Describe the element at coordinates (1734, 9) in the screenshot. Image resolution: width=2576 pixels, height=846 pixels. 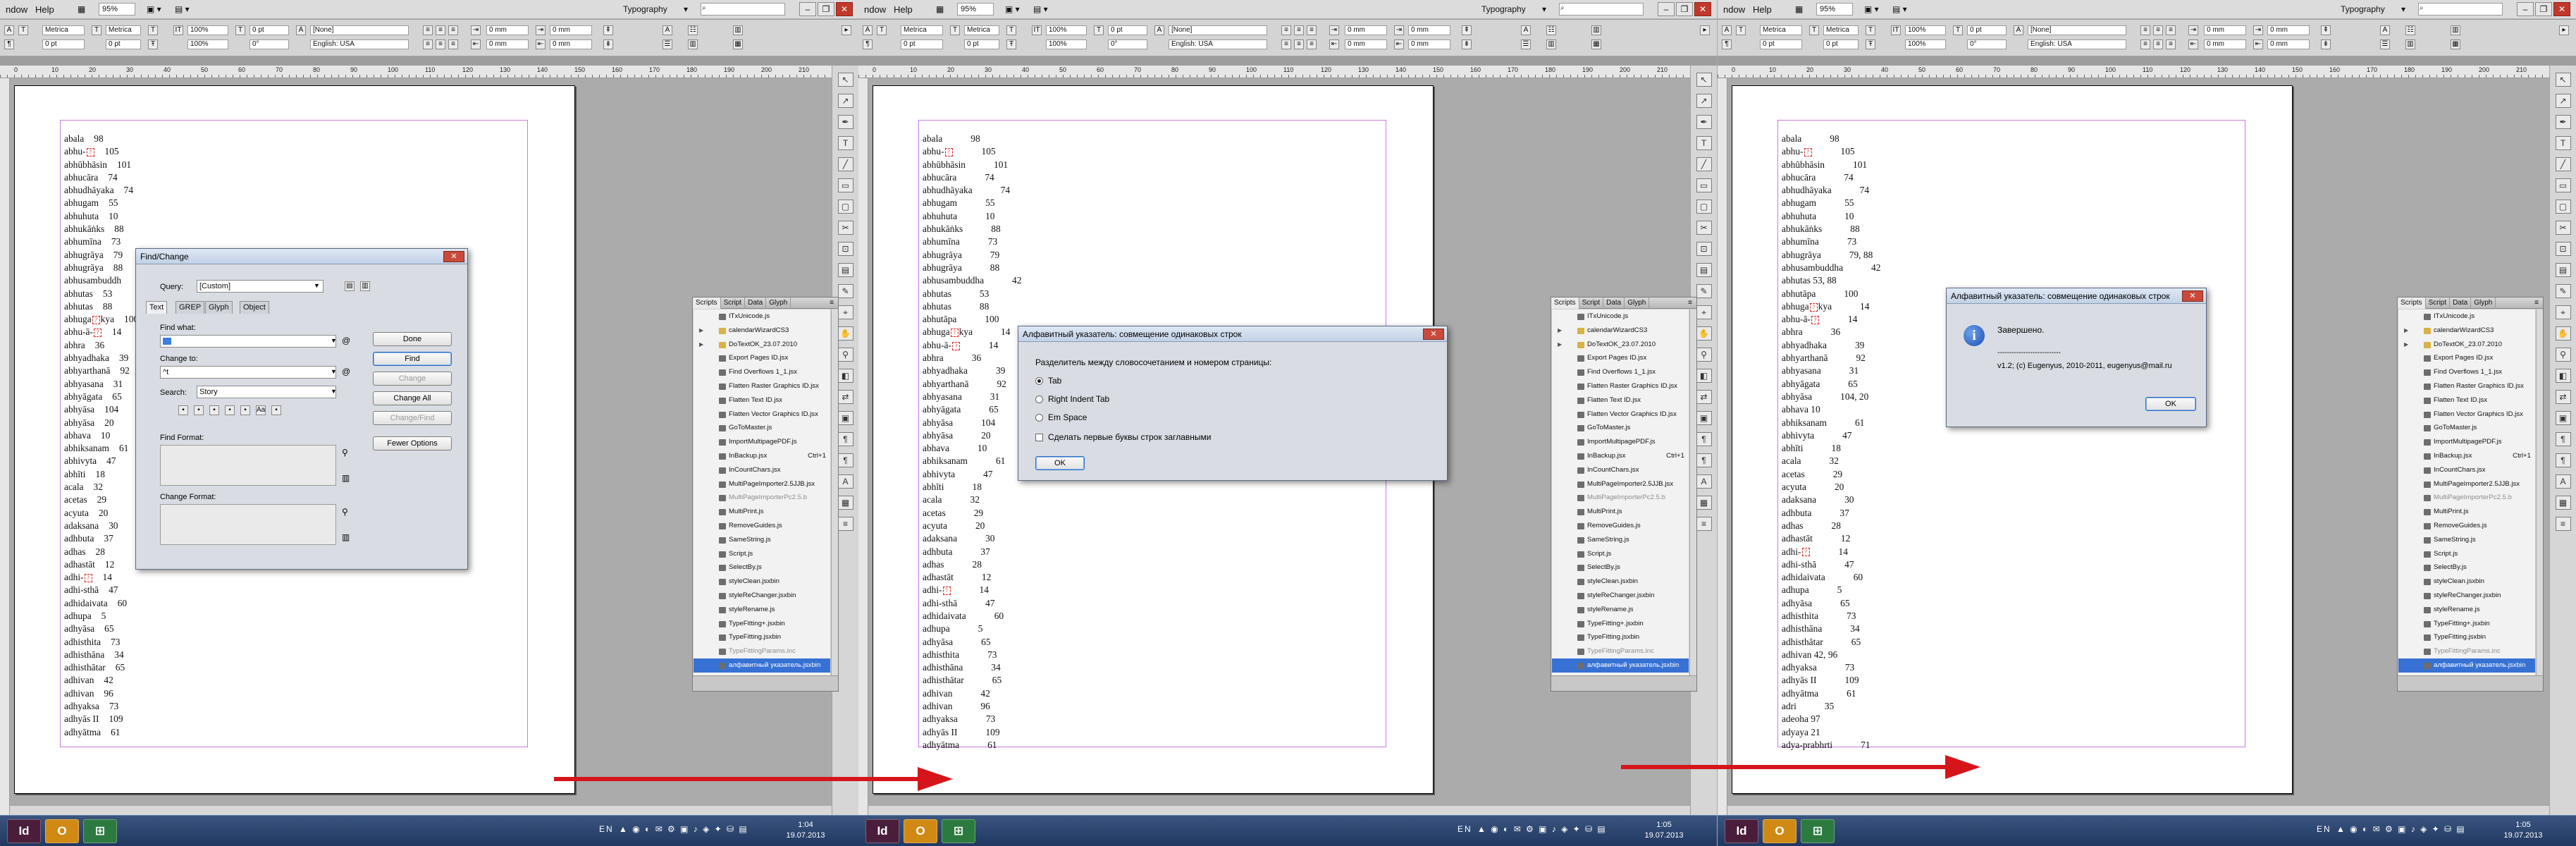
I see `menu-window: ndow` at that location.